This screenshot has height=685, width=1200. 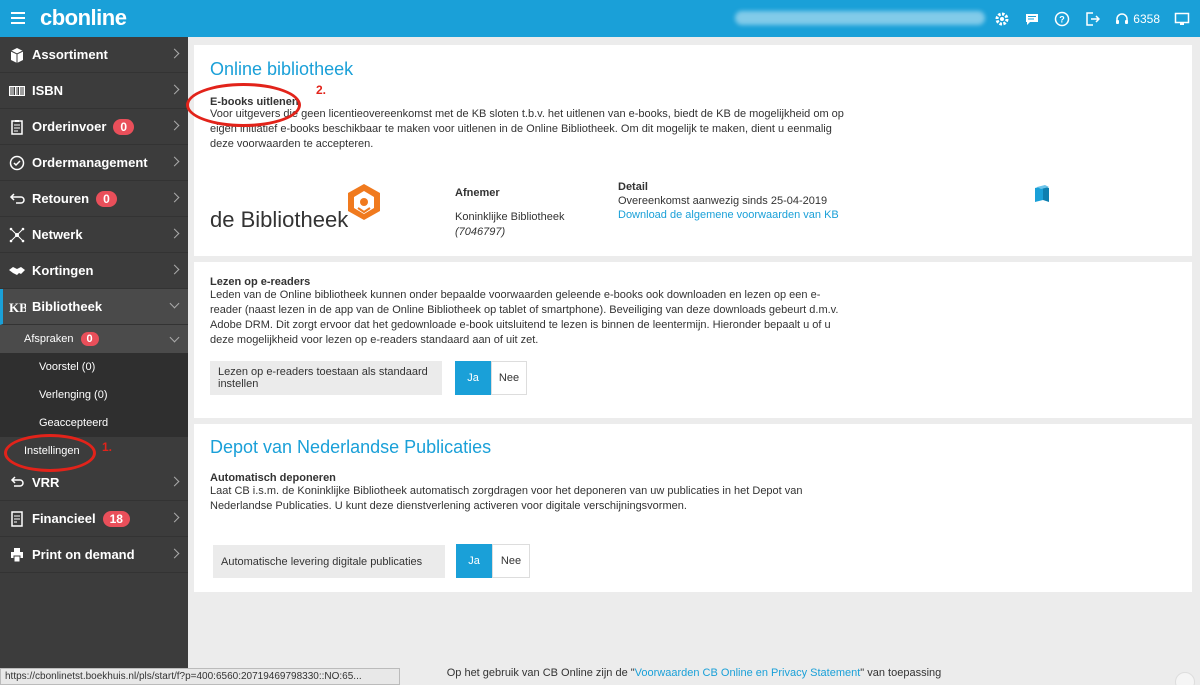 What do you see at coordinates (18, 18) in the screenshot?
I see `menu-icon` at bounding box center [18, 18].